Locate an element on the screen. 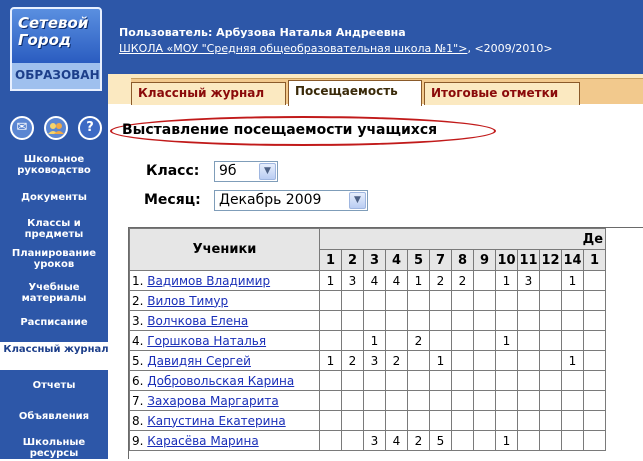 This screenshot has width=643, height=461. logo: Сетевой Город ОБРАЗОВАНИЕ is located at coordinates (56, 54).